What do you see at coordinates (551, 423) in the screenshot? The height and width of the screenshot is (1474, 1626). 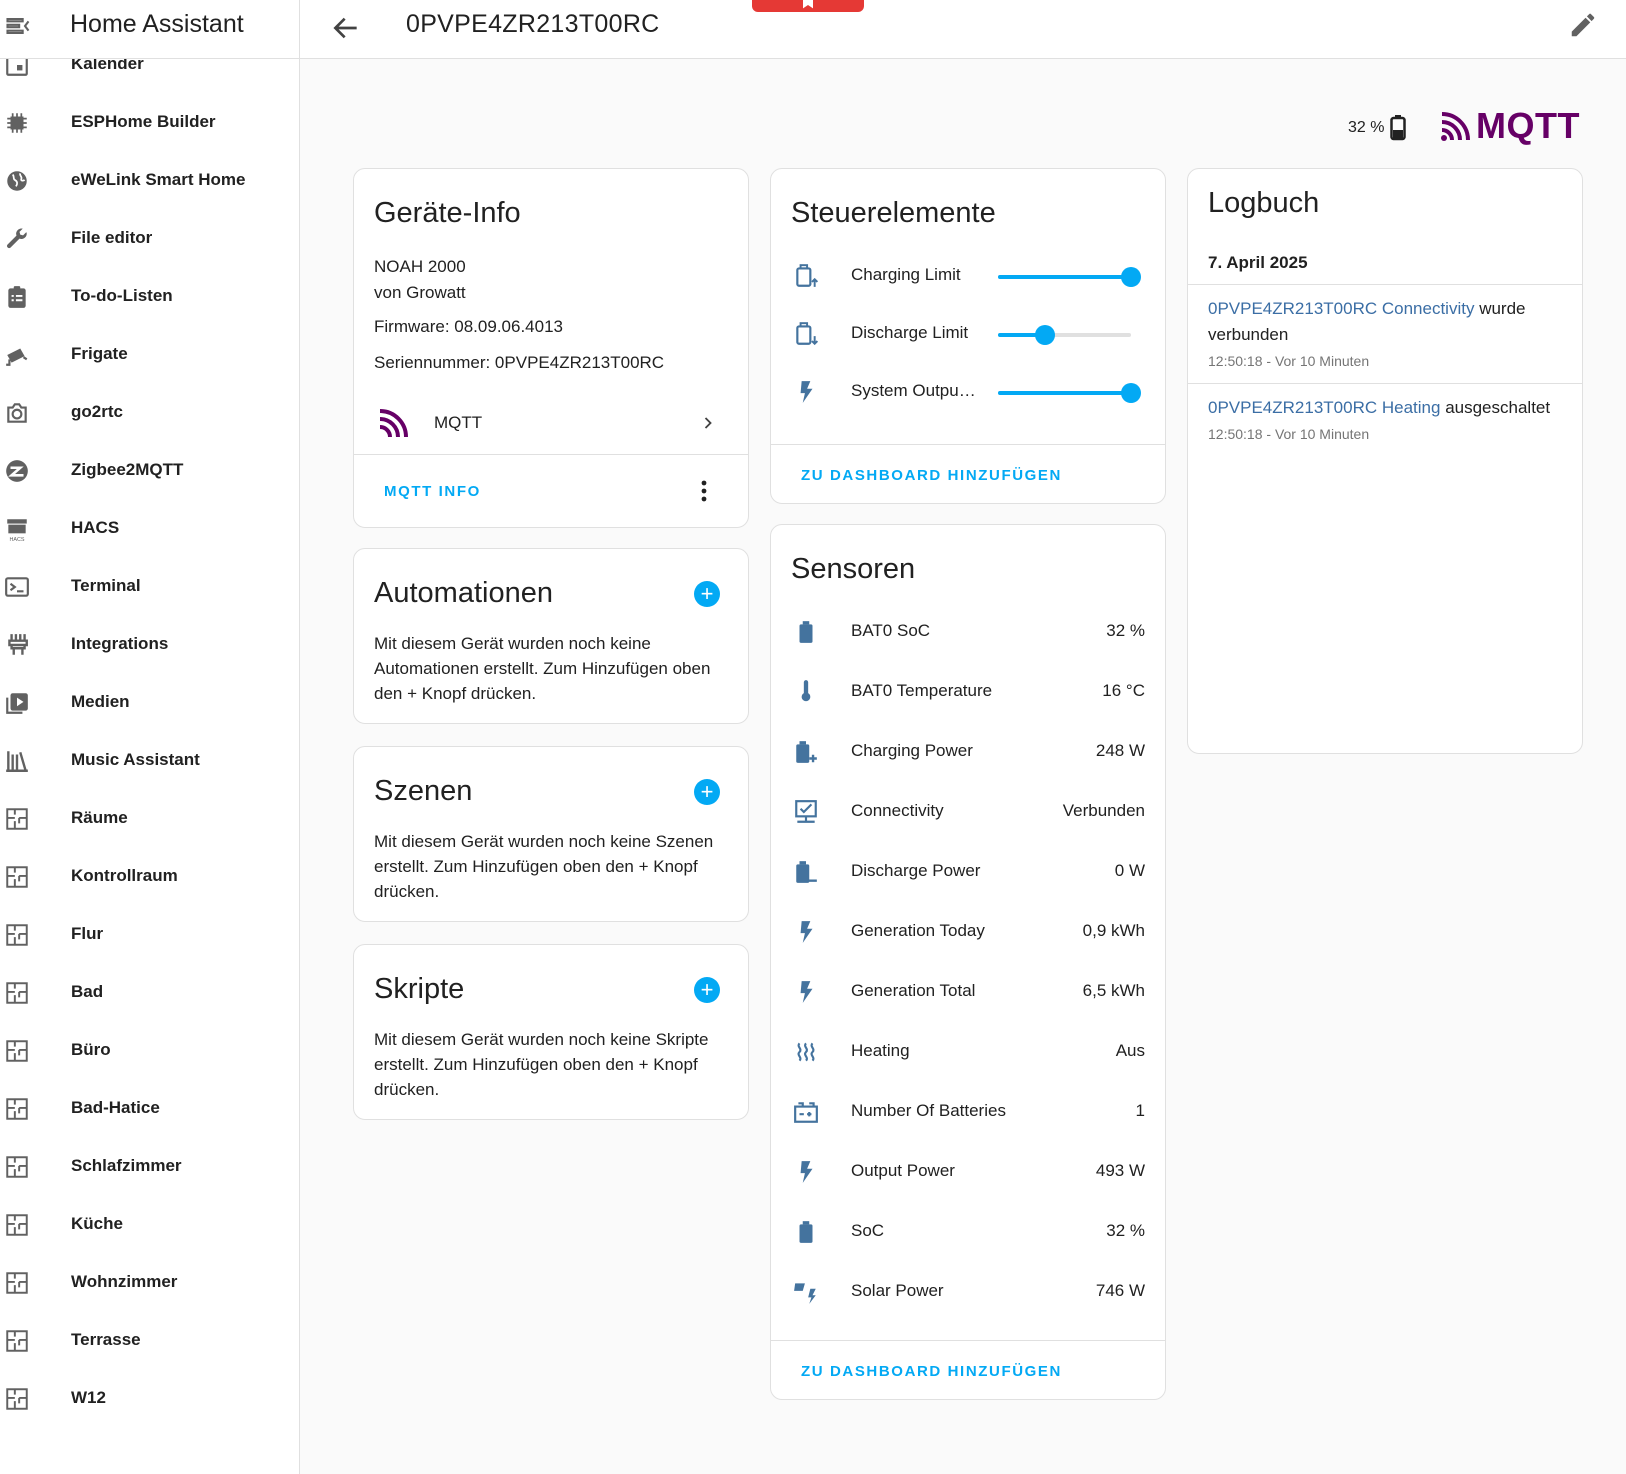 I see `integration-row: MQTT` at bounding box center [551, 423].